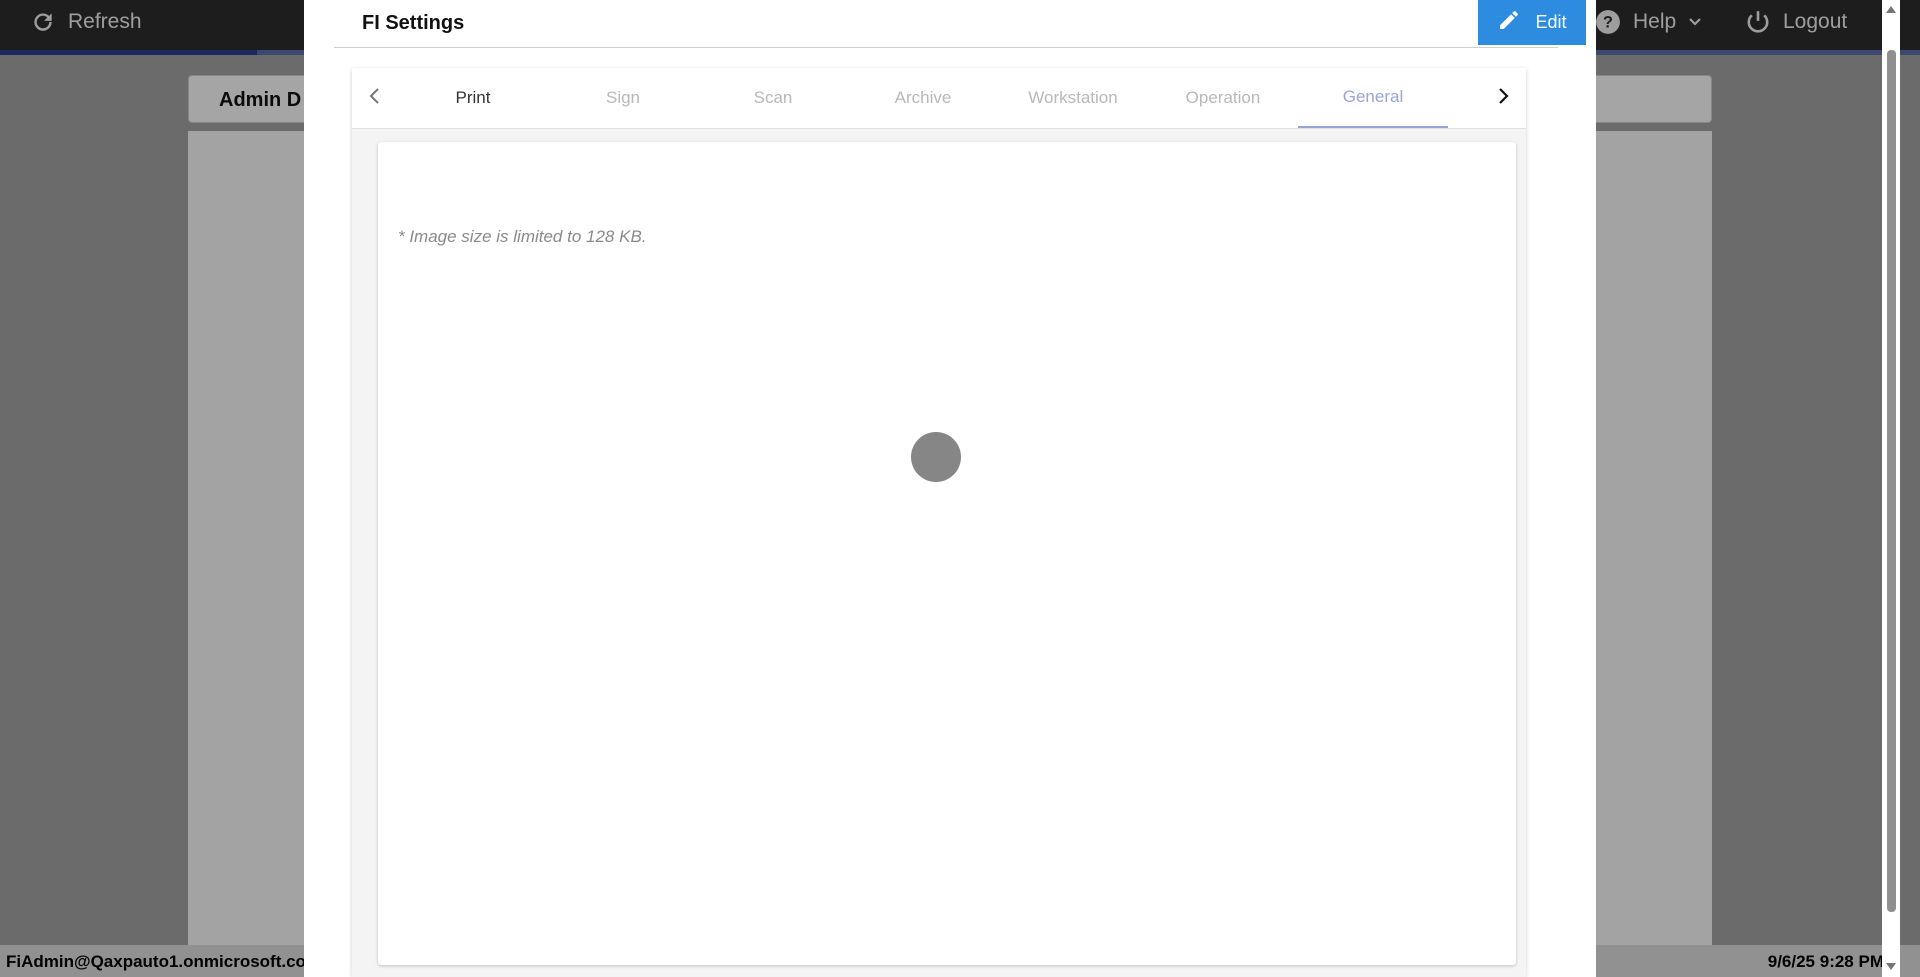  Describe the element at coordinates (623, 98) in the screenshot. I see `tab-sign: Sign` at that location.